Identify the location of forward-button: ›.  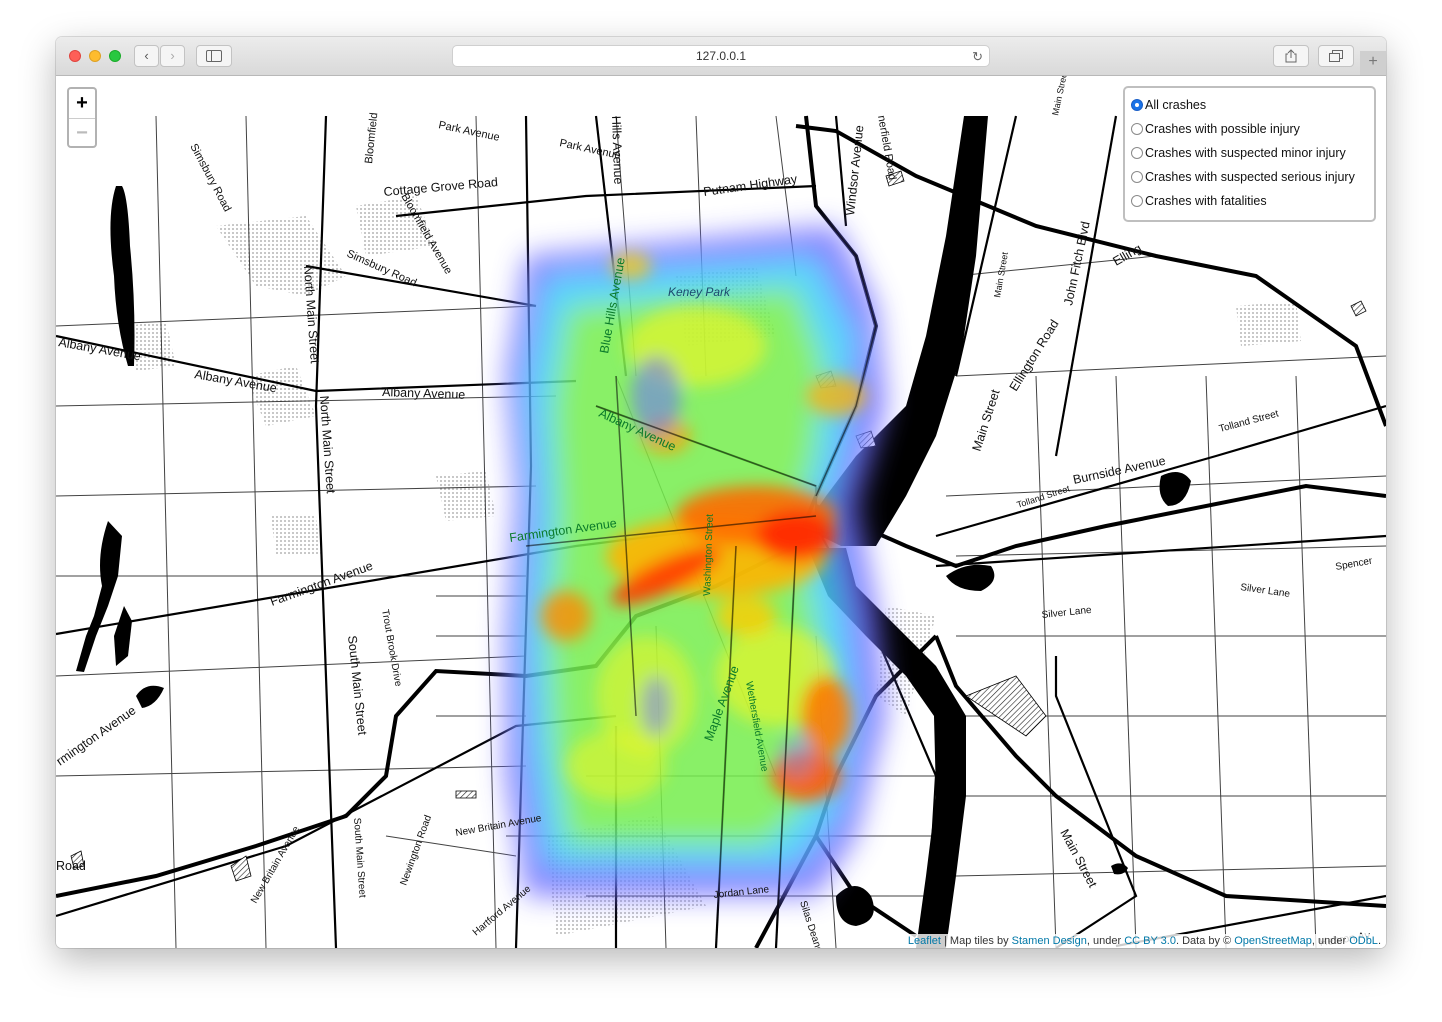
(172, 56).